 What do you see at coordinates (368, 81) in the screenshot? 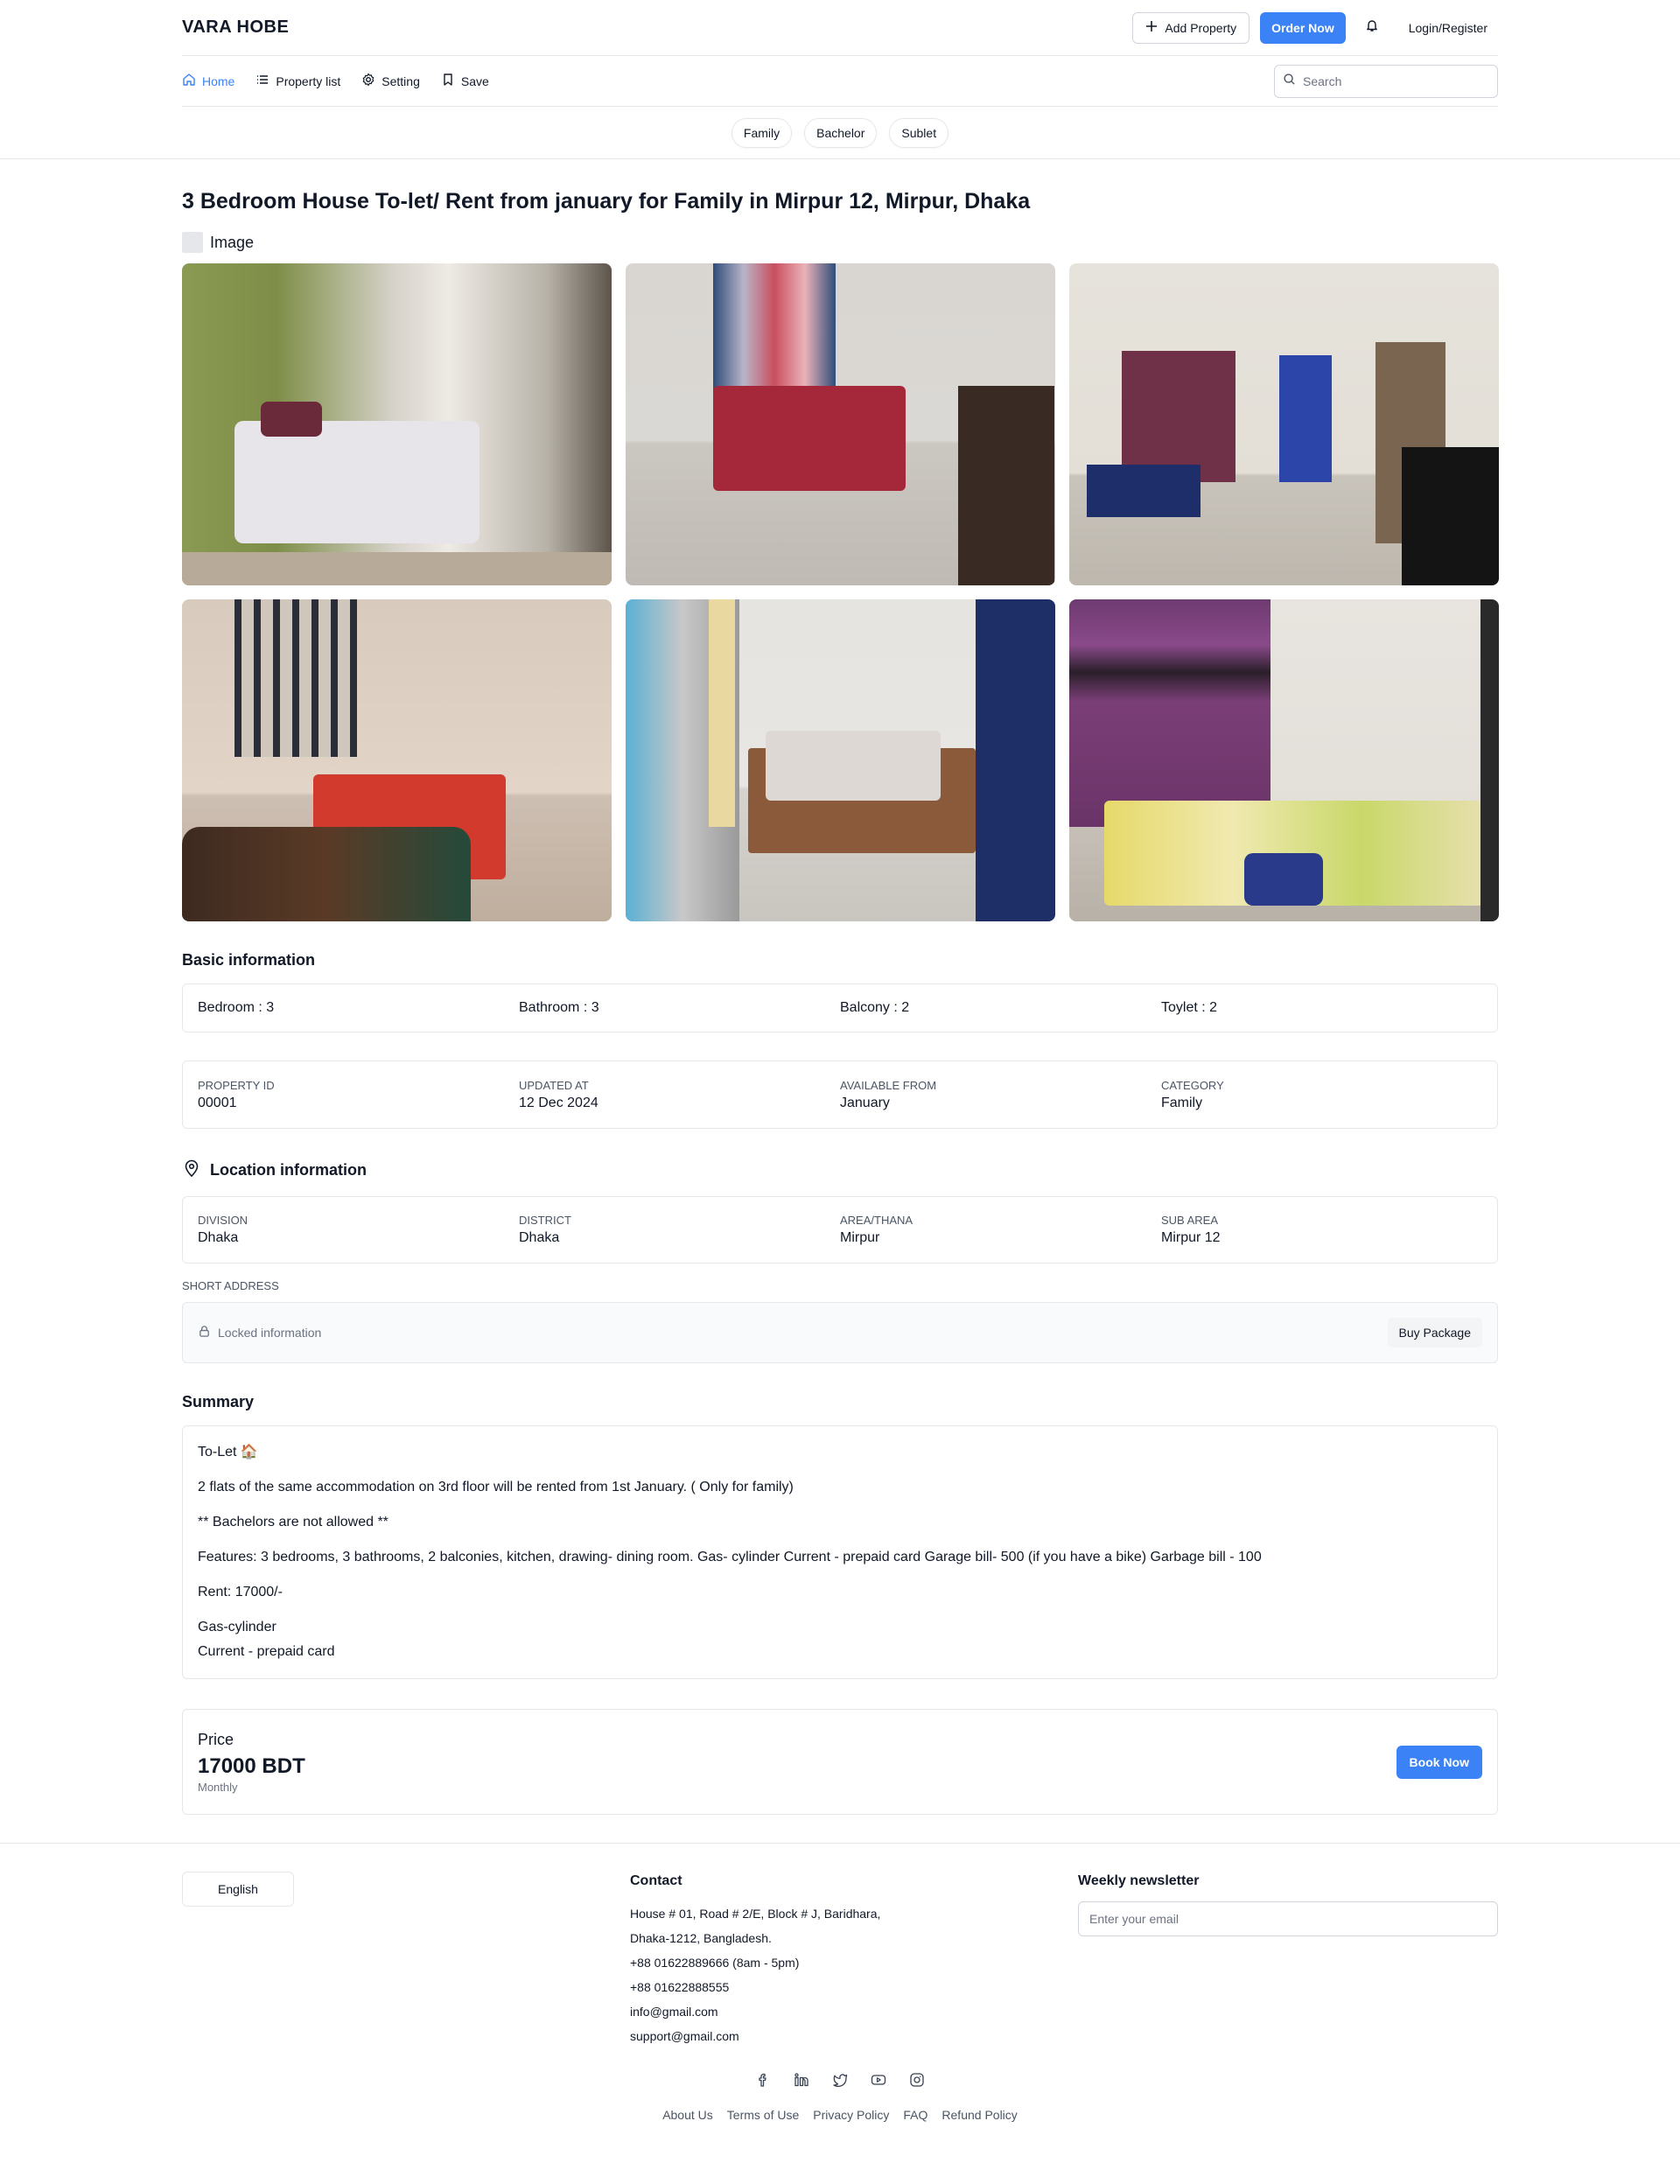
I see `gear-icon` at bounding box center [368, 81].